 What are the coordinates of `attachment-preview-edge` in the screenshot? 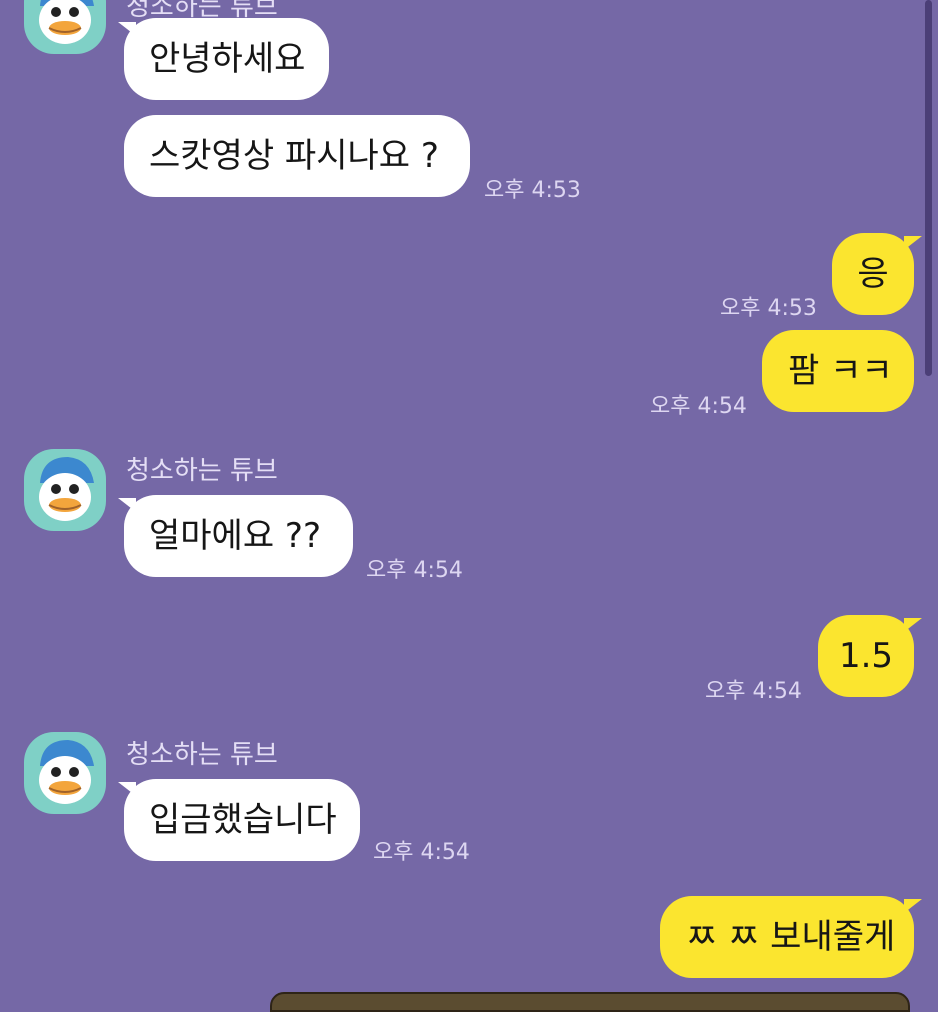 It's located at (590, 1002).